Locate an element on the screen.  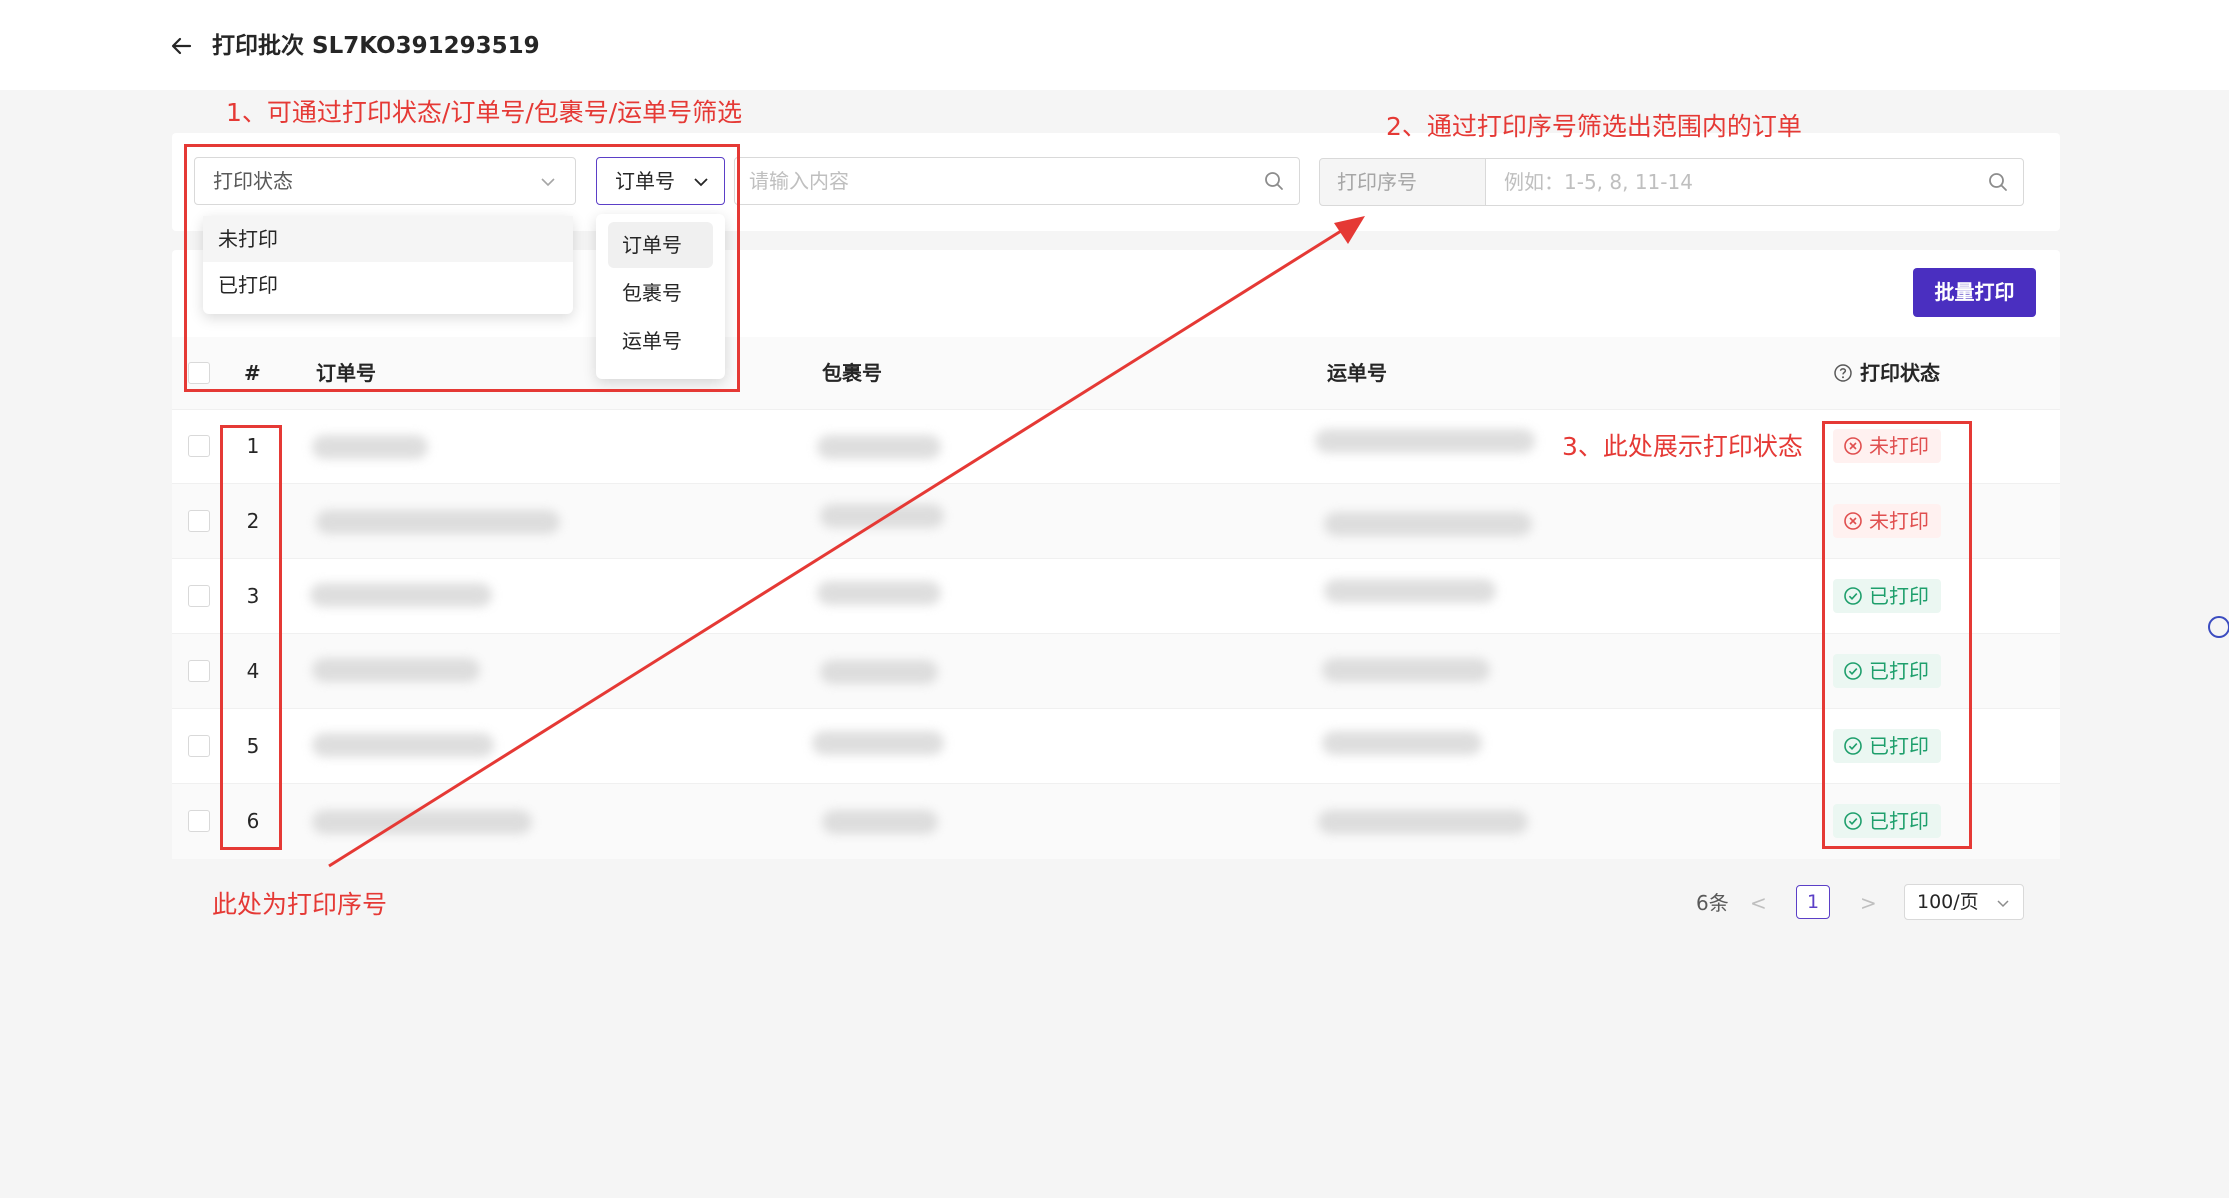
annotation-text-status: 3、此处展示打印状态 is located at coordinates (1682, 446).